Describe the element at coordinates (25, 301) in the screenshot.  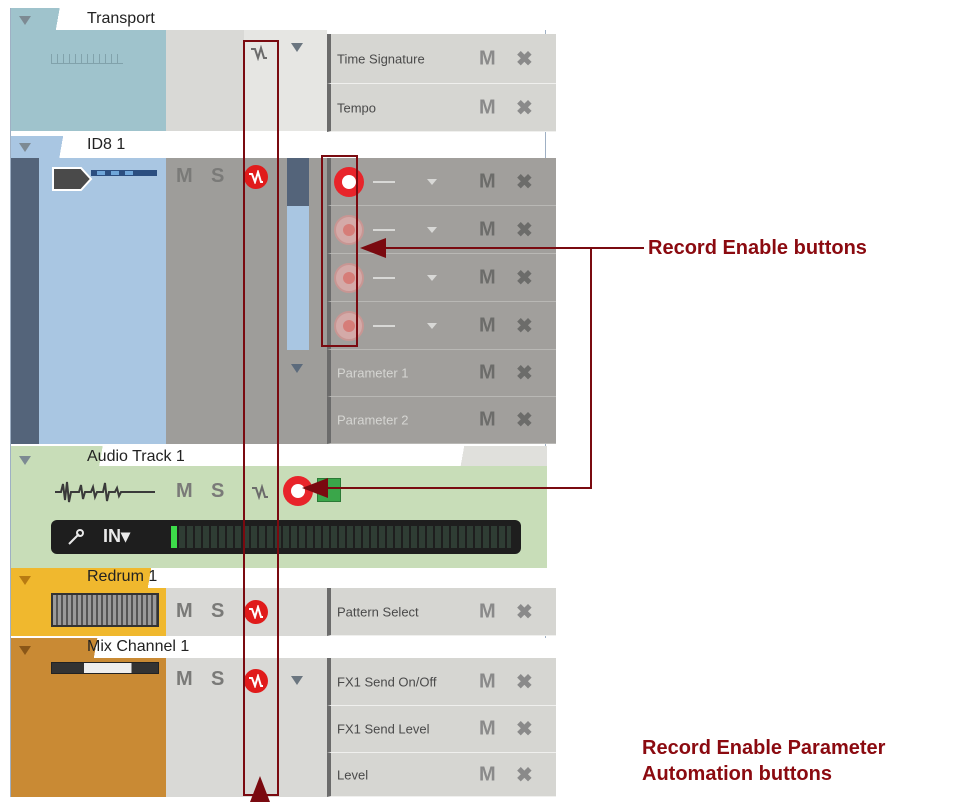
I see `id8-left-bar` at that location.